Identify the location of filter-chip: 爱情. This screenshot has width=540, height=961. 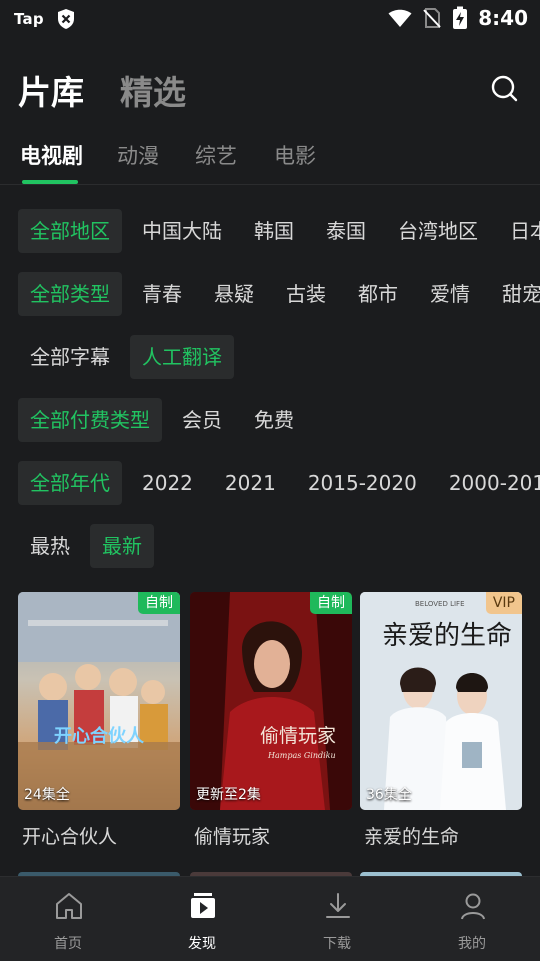
(450, 294).